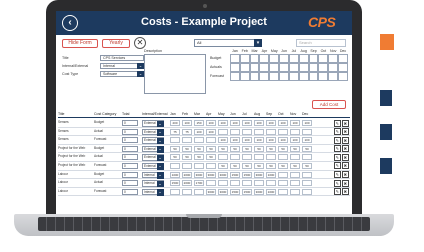 Image resolution: width=424 pixels, height=252 pixels. What do you see at coordinates (70, 23) in the screenshot?
I see `back-icon: ‹` at bounding box center [70, 23].